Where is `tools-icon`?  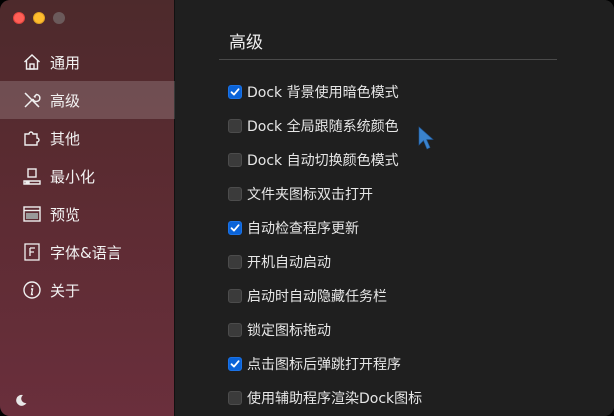
tools-icon is located at coordinates (32, 100).